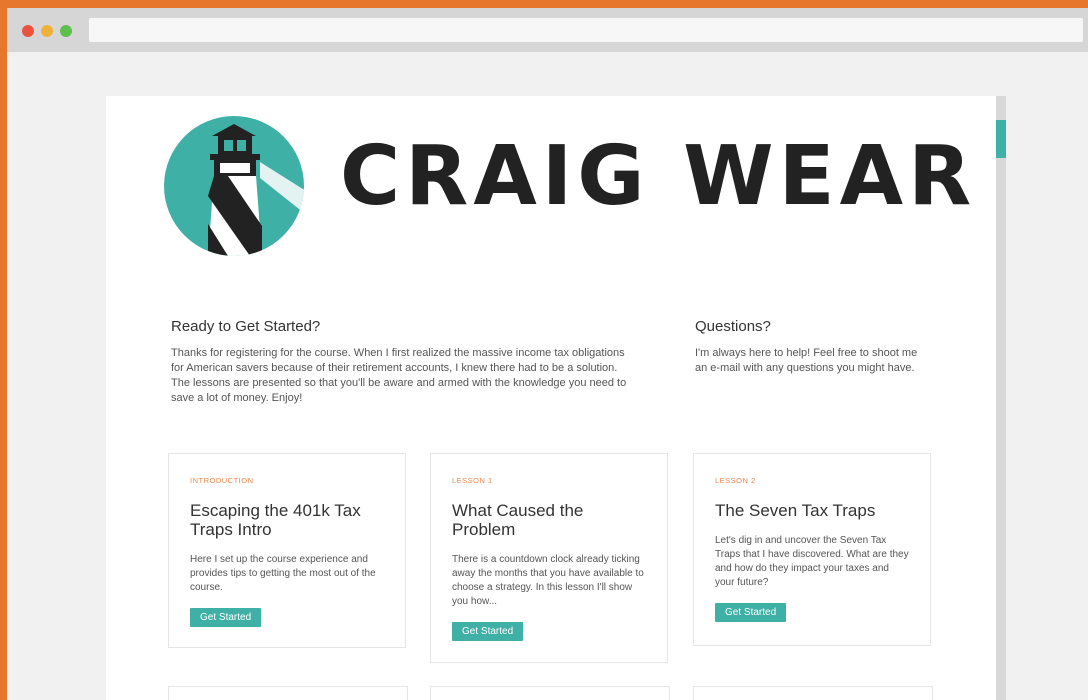 This screenshot has width=1088, height=700. What do you see at coordinates (549, 520) in the screenshot?
I see `card-title: What Caused the Problem` at bounding box center [549, 520].